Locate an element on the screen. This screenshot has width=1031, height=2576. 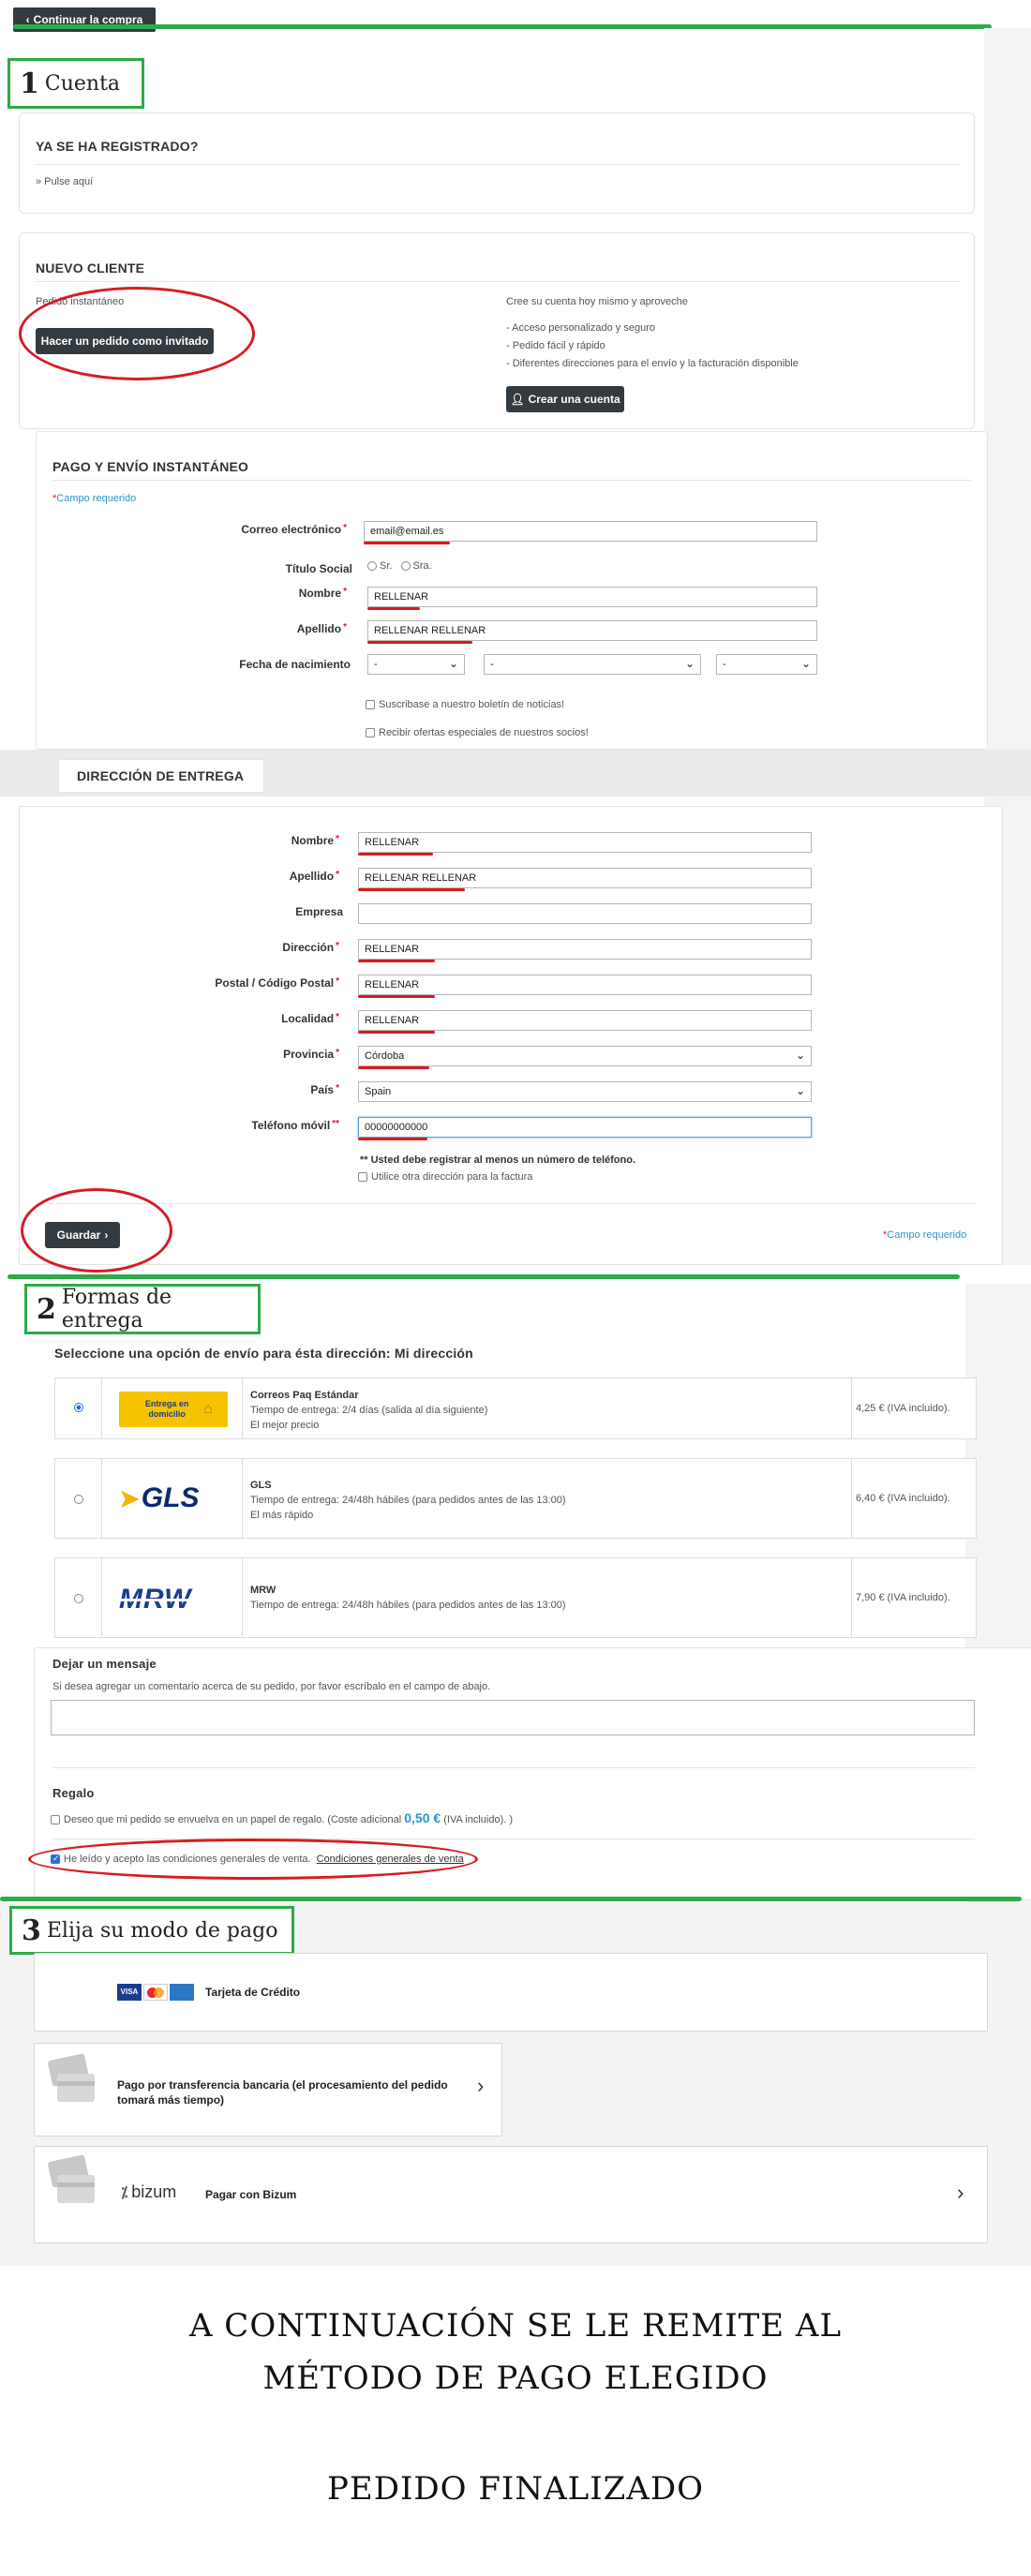
credit-card-label: Tarjeta de Crédito is located at coordinates (253, 1992).